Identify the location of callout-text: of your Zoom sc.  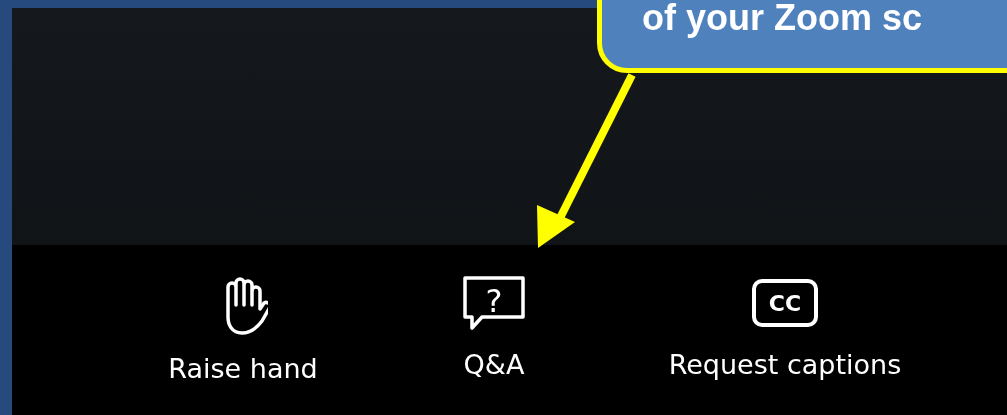
(782, 19).